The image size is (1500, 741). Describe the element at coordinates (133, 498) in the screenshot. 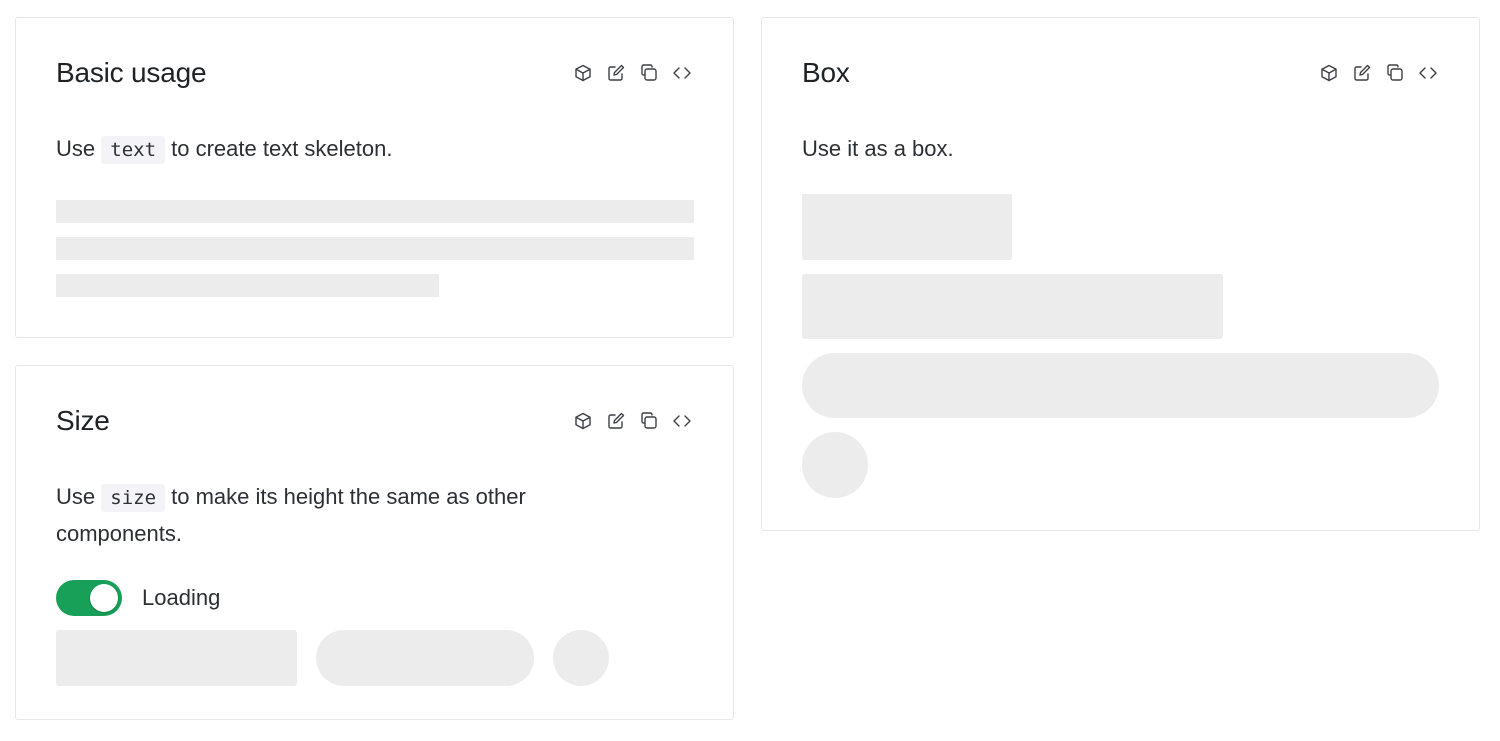

I see `inline-code: size` at that location.